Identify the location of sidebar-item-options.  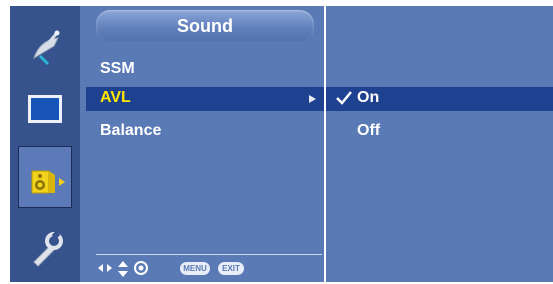
(45, 247).